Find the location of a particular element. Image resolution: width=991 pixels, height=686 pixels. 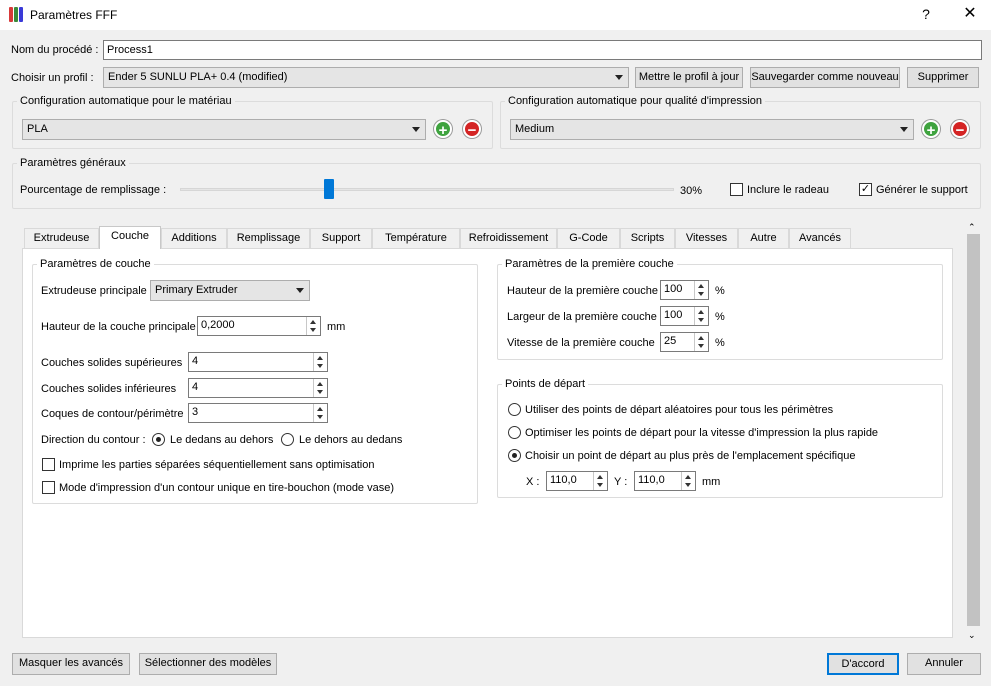

cancel-button: Annuler is located at coordinates (944, 664).